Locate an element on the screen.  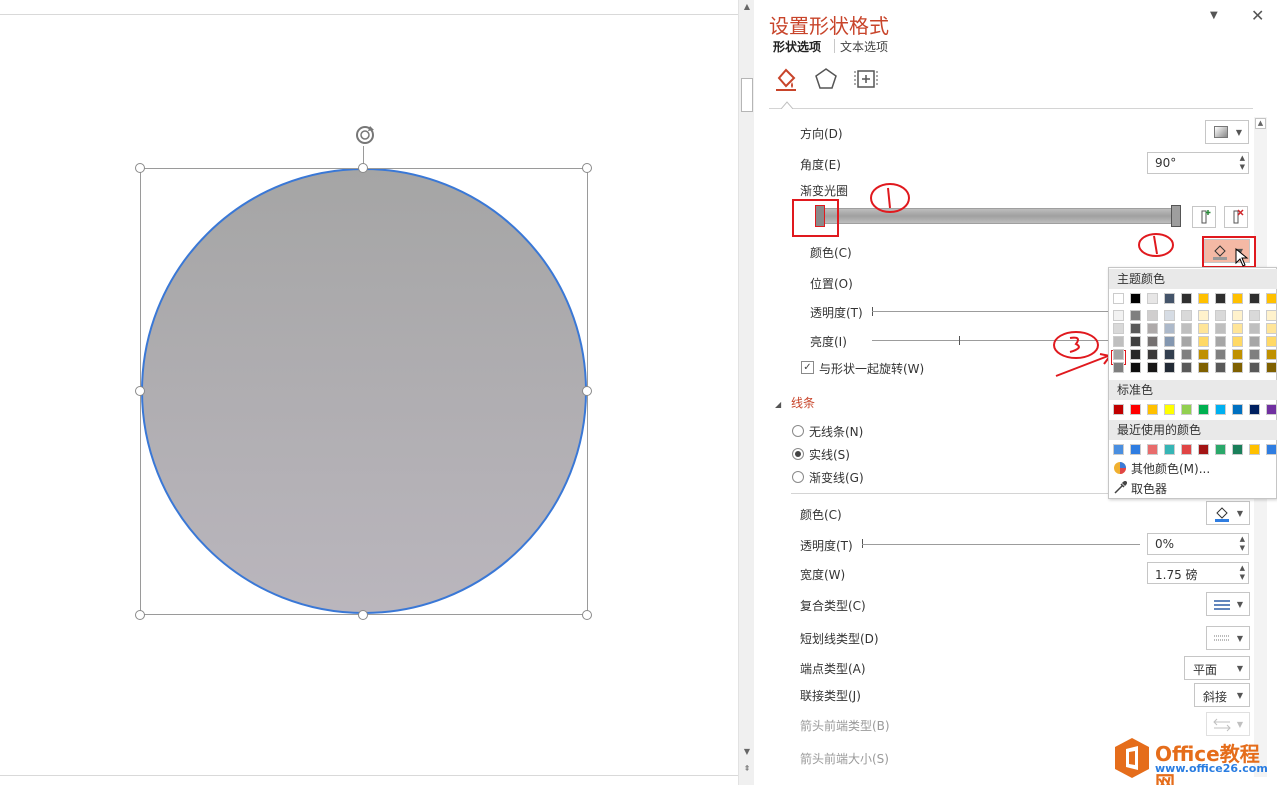
resize-handle-n is located at coordinates (363, 168).